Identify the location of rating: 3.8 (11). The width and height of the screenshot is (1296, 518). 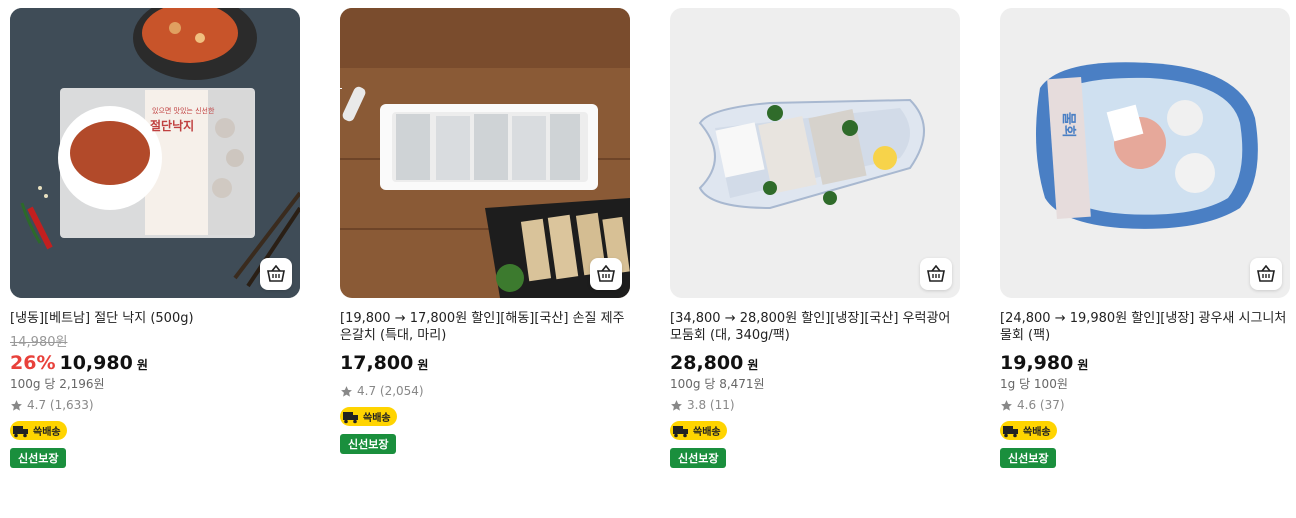
(815, 405).